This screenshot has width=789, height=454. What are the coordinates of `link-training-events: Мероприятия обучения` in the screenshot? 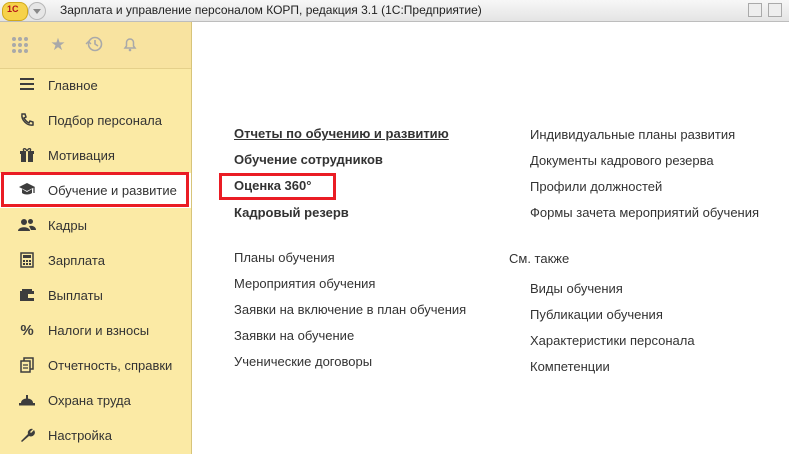 It's located at (304, 283).